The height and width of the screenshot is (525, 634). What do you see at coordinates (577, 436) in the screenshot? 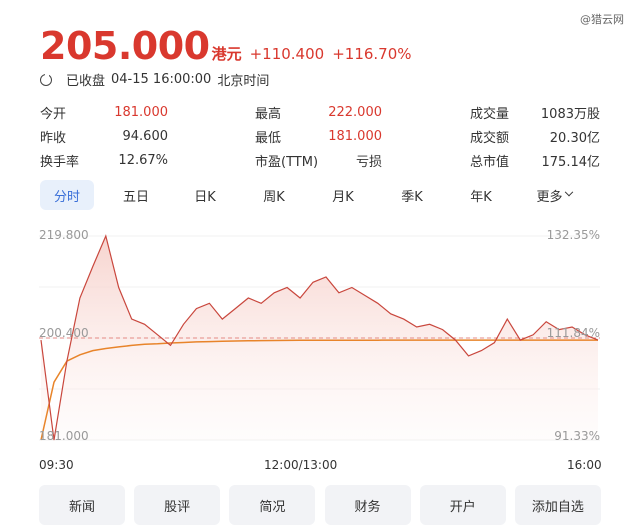
I see `y-axis-right-bottom: 91.33%` at bounding box center [577, 436].